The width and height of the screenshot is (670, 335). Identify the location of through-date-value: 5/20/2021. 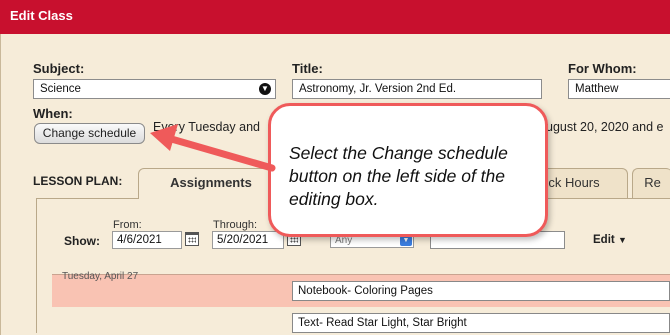
(243, 240).